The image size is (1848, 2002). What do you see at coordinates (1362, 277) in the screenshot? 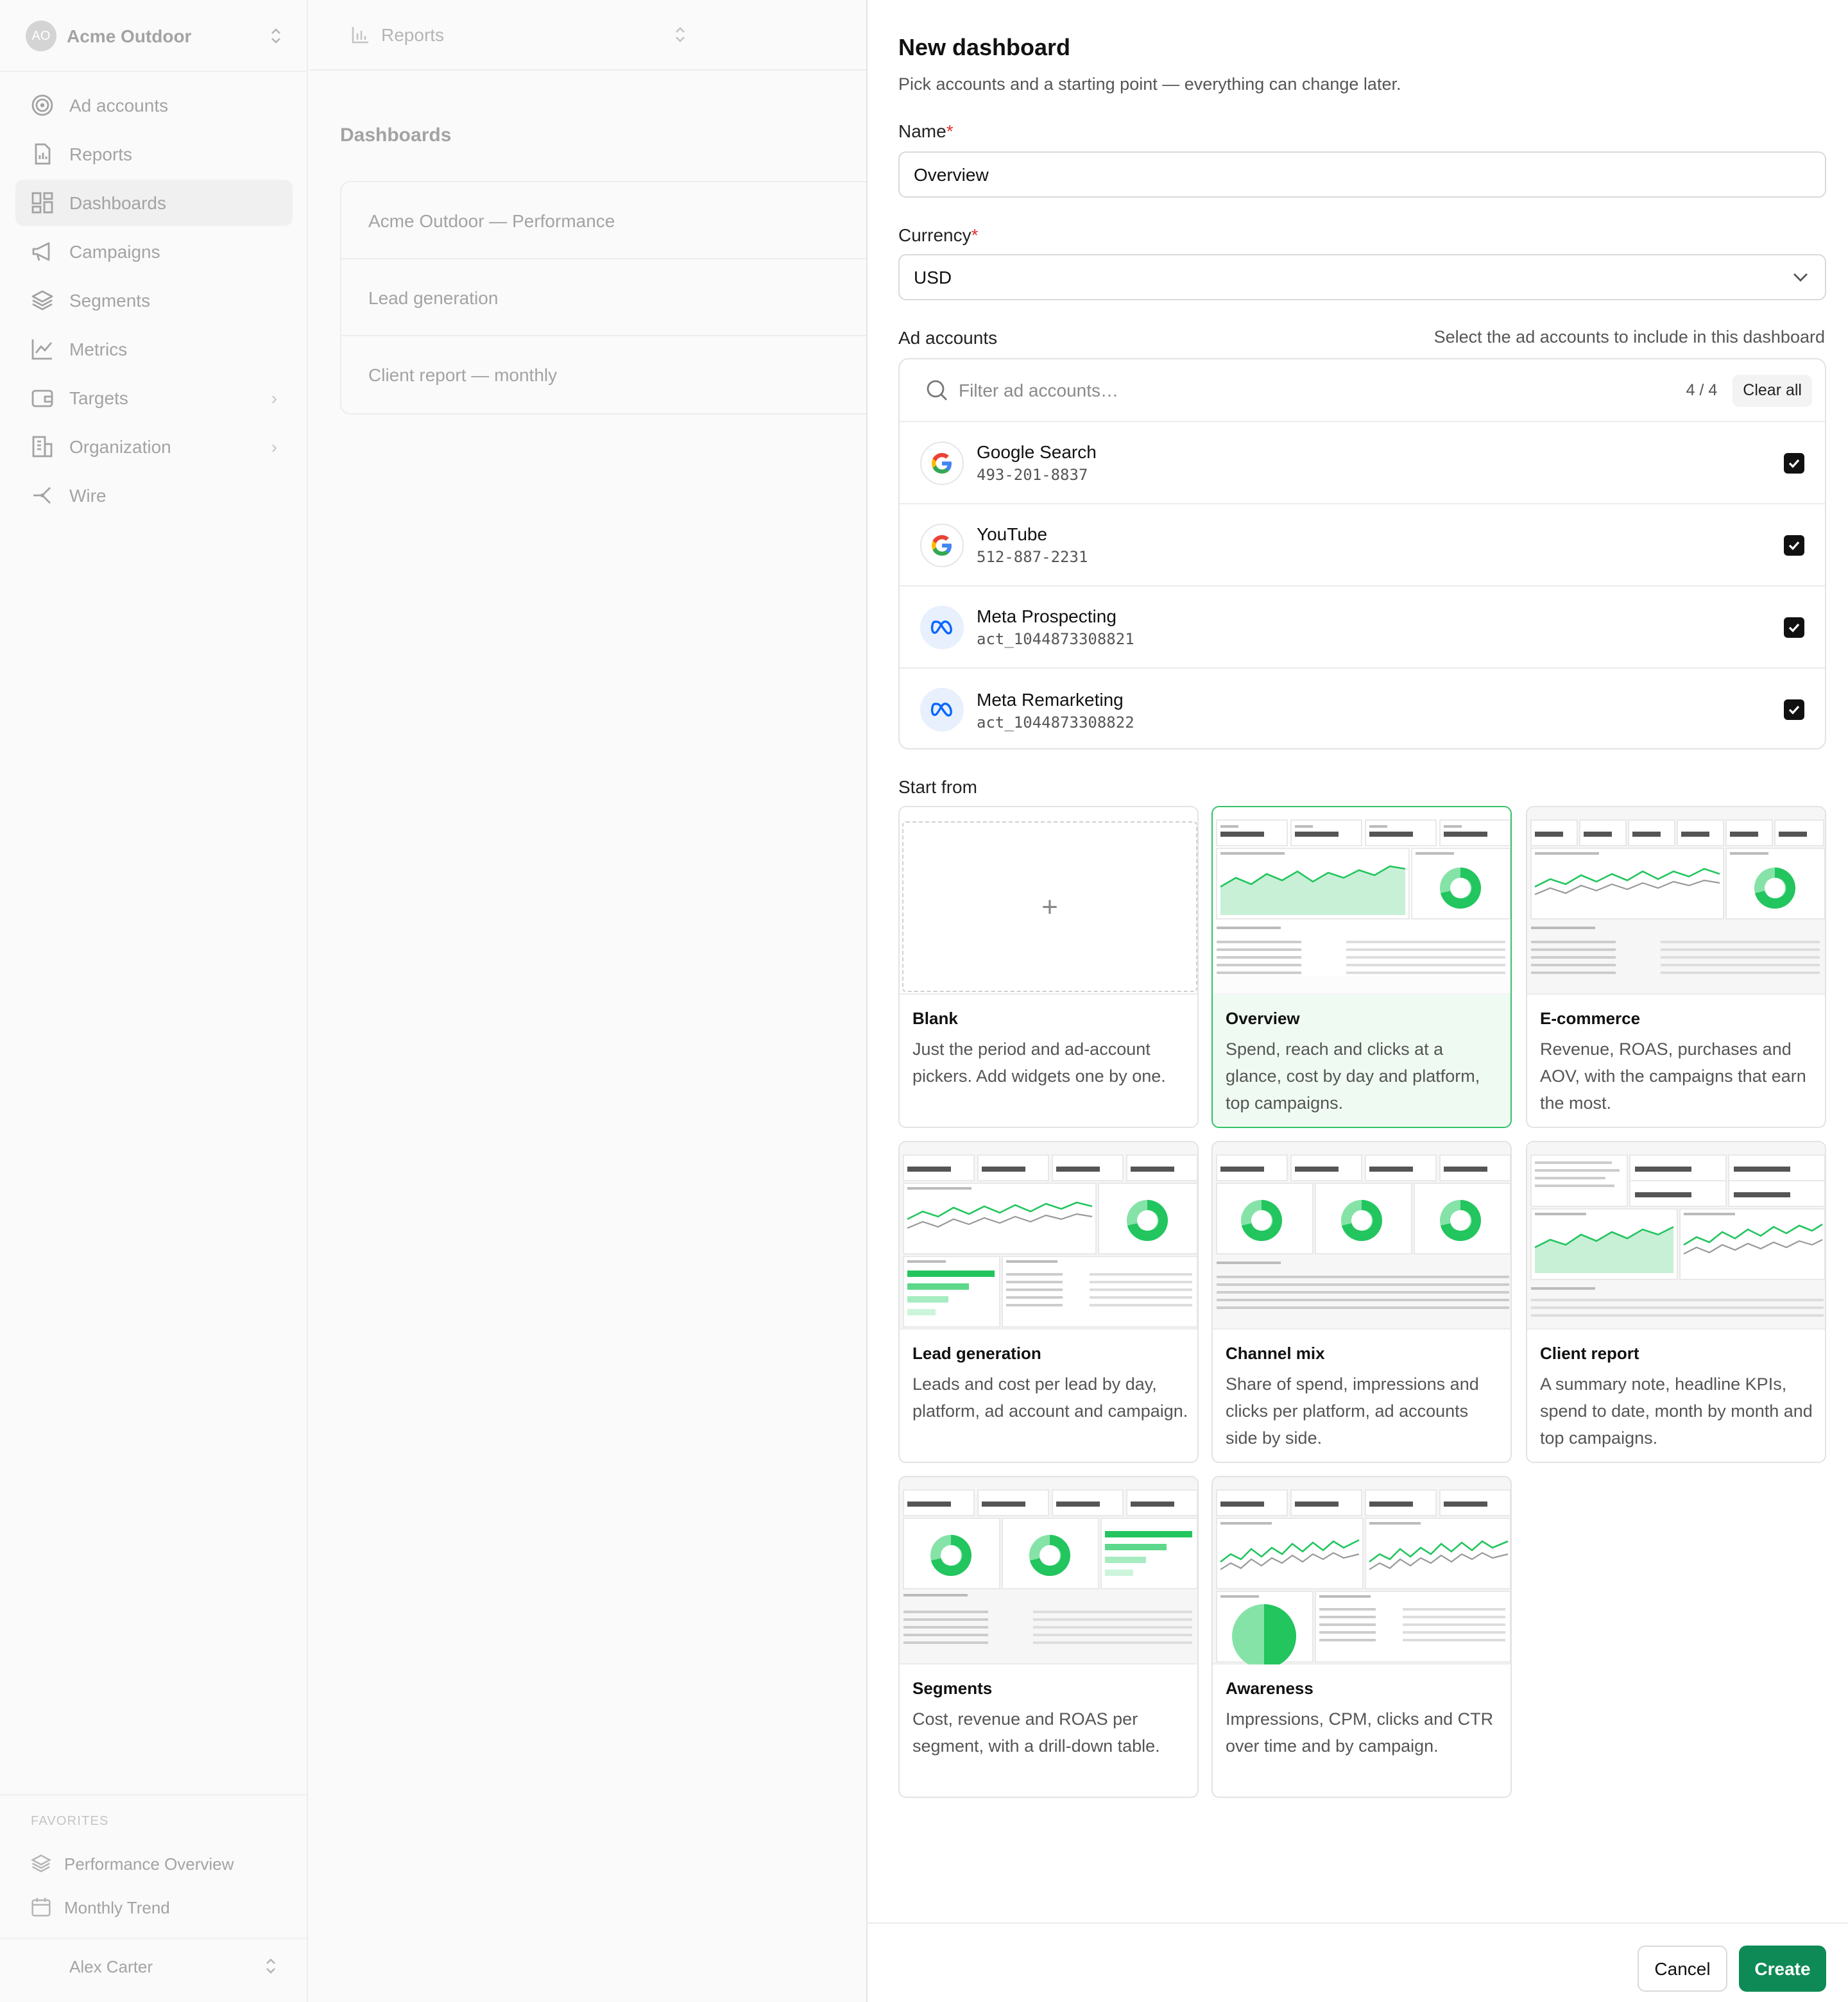
I see `currency-select: USD` at bounding box center [1362, 277].